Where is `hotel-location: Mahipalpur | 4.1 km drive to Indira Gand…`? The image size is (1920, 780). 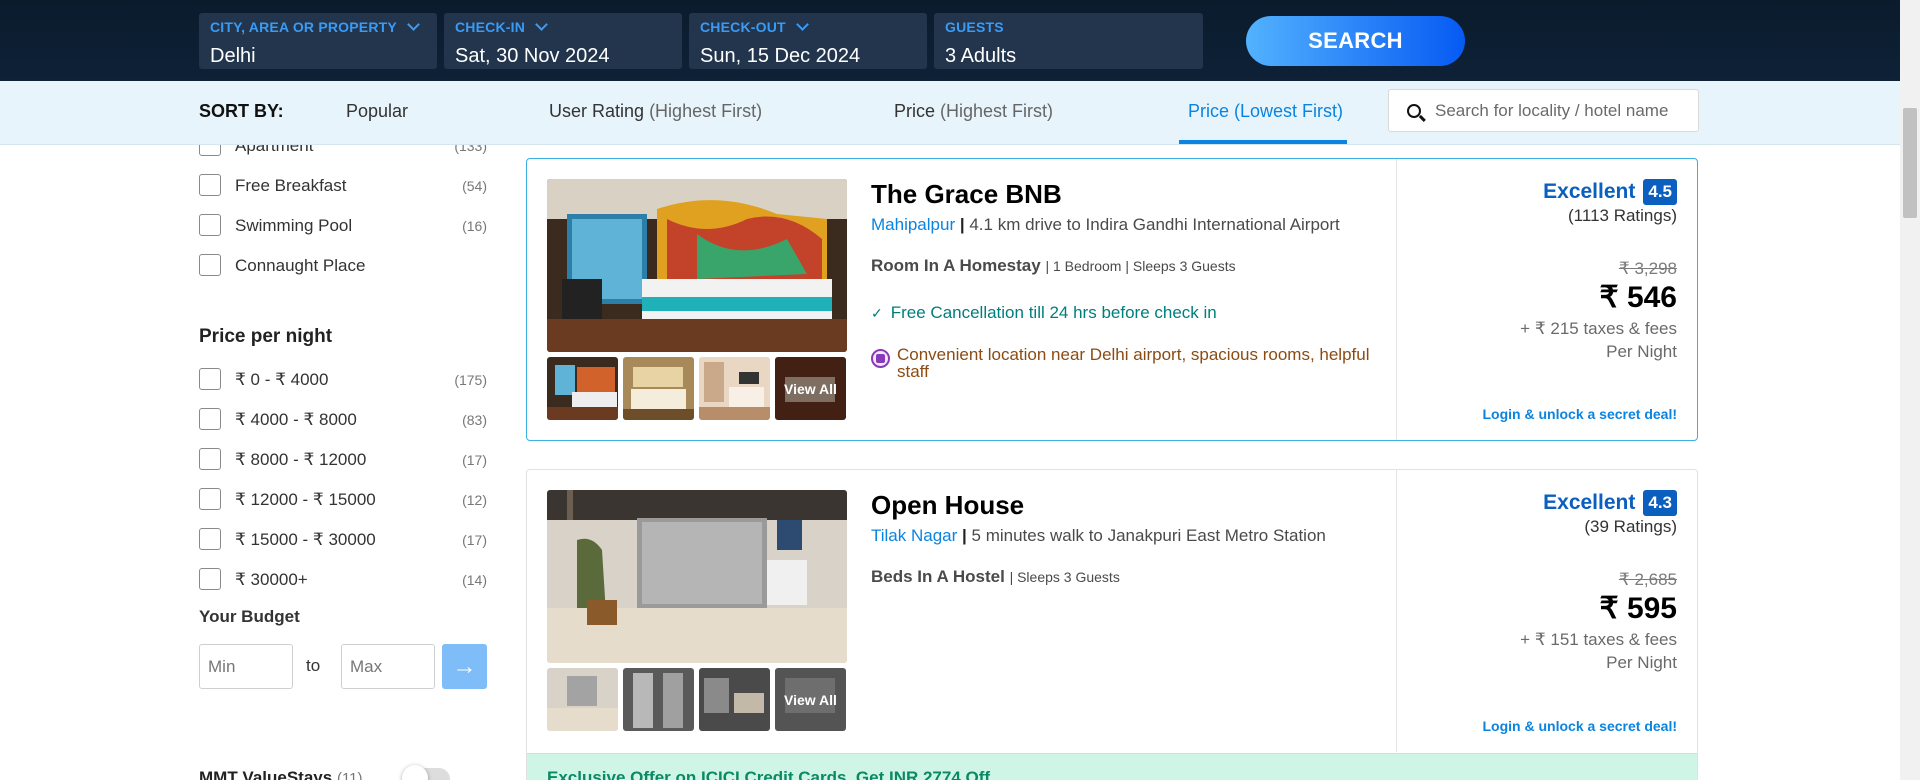 hotel-location: Mahipalpur | 4.1 km drive to Indira Gand… is located at coordinates (1105, 224).